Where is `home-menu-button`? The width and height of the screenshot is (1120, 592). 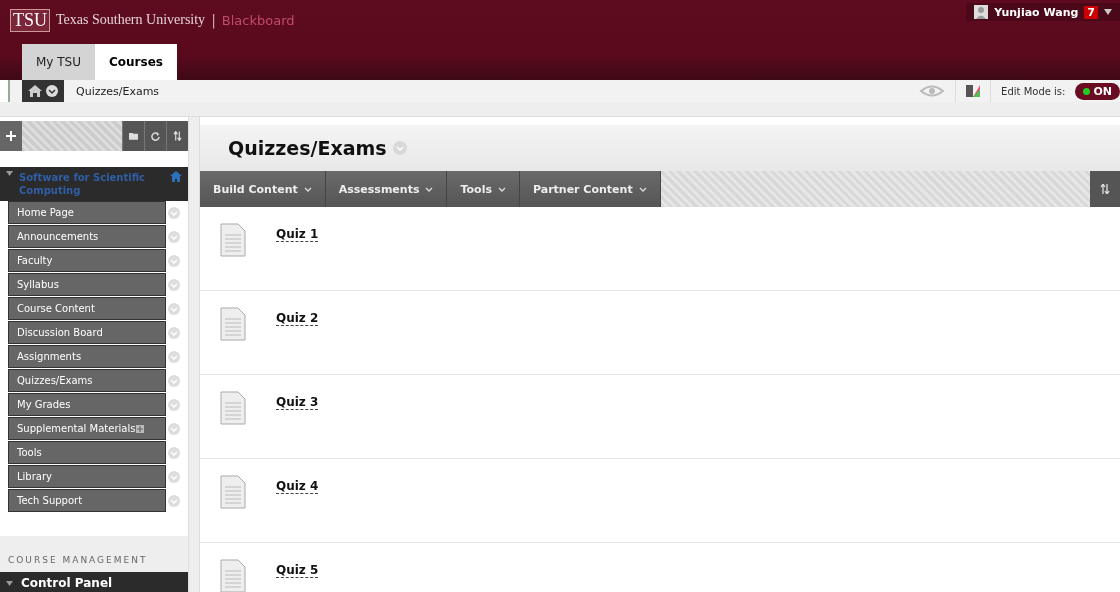 home-menu-button is located at coordinates (43, 91).